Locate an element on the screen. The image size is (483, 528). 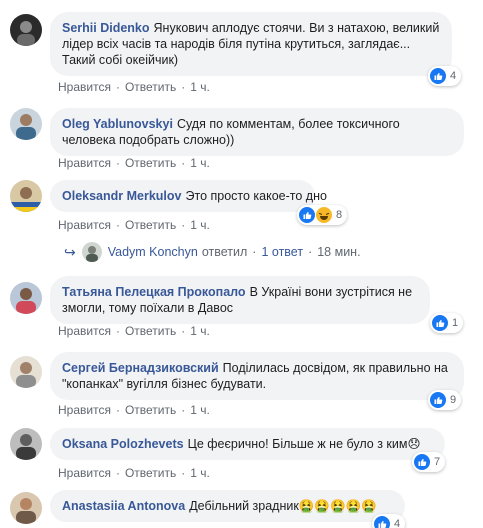
reaction-summary: 9 is located at coordinates (445, 400).